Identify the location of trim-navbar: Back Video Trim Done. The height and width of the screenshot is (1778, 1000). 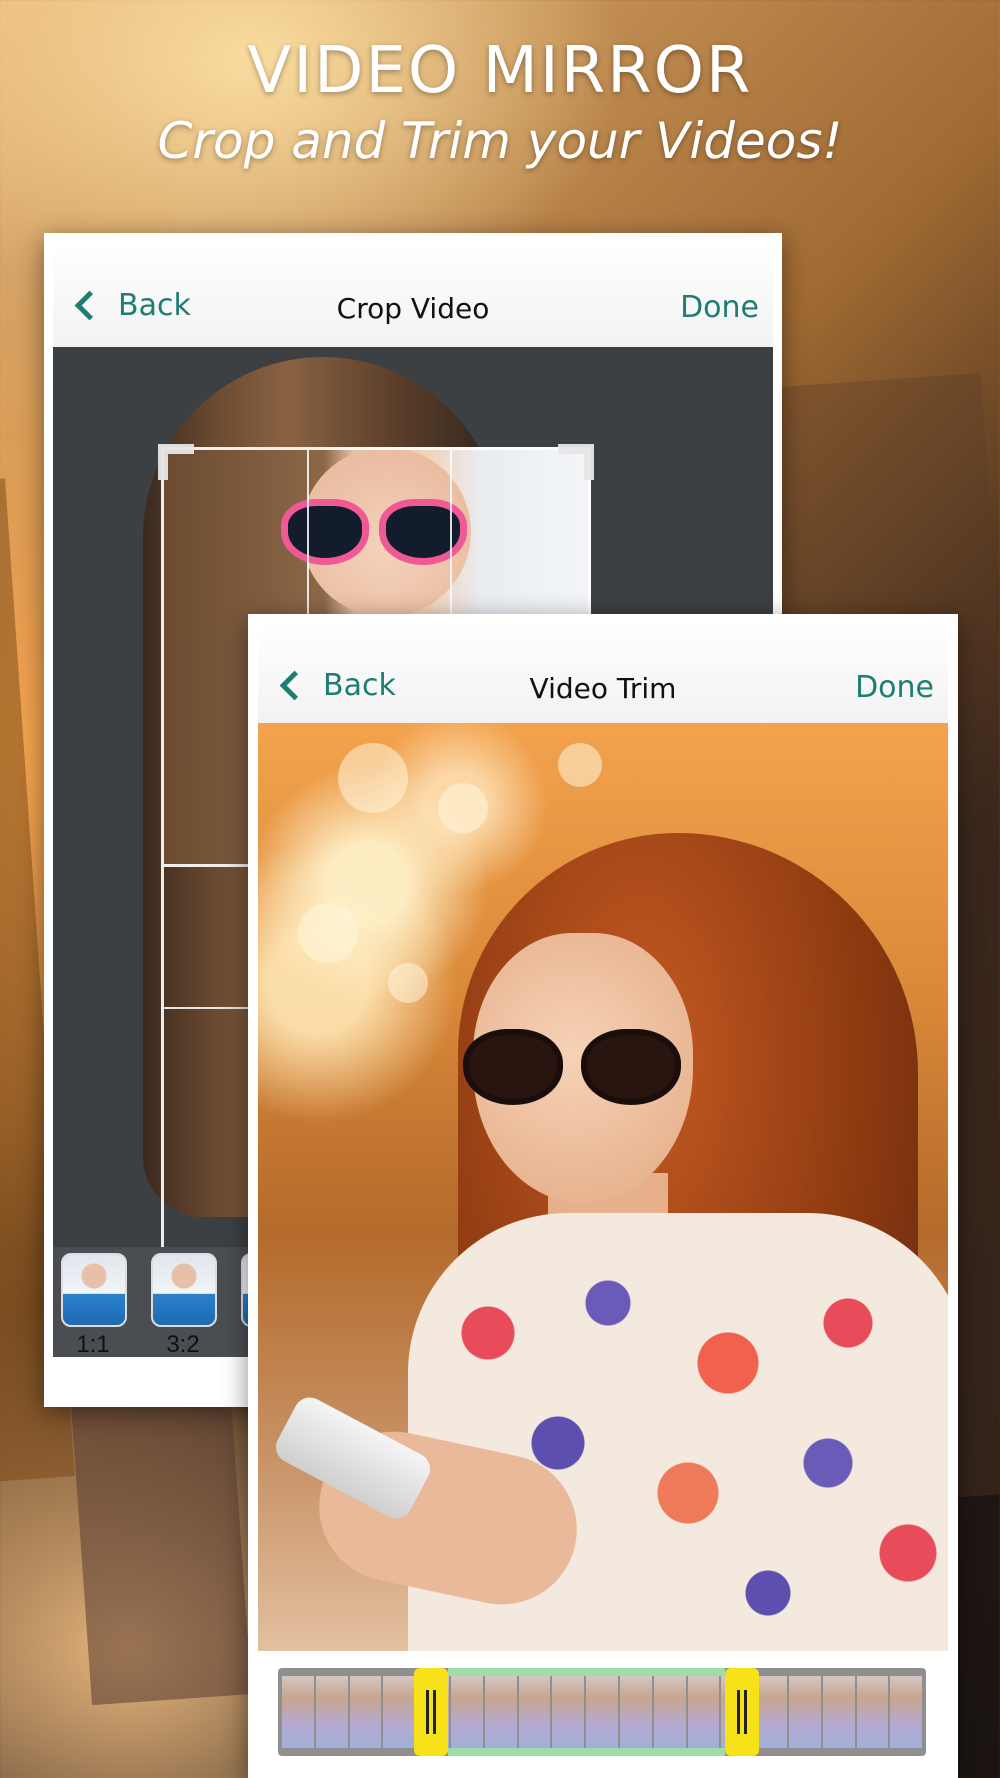
(603, 674).